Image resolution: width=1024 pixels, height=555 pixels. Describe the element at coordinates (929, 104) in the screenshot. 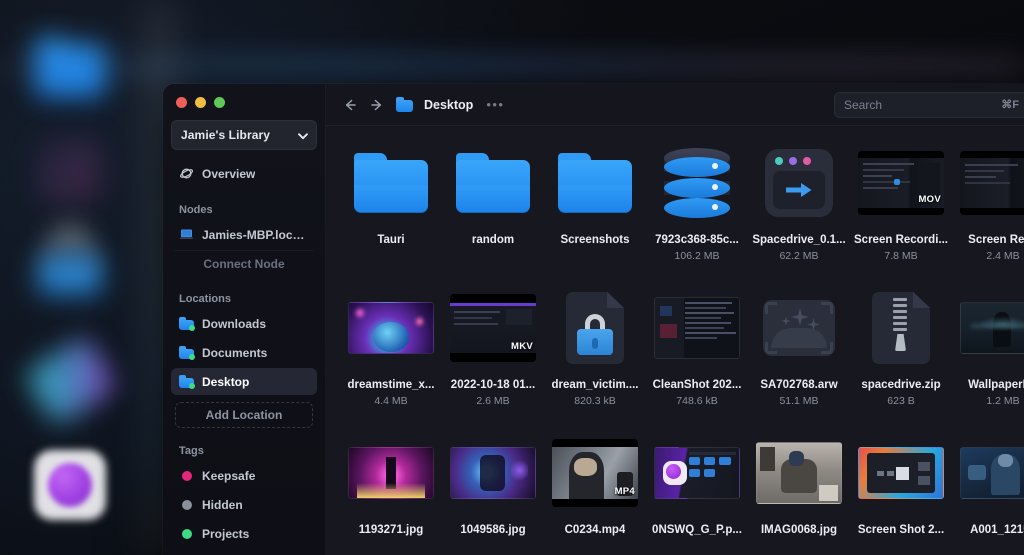

I see `search-input: Search ⌘F` at that location.